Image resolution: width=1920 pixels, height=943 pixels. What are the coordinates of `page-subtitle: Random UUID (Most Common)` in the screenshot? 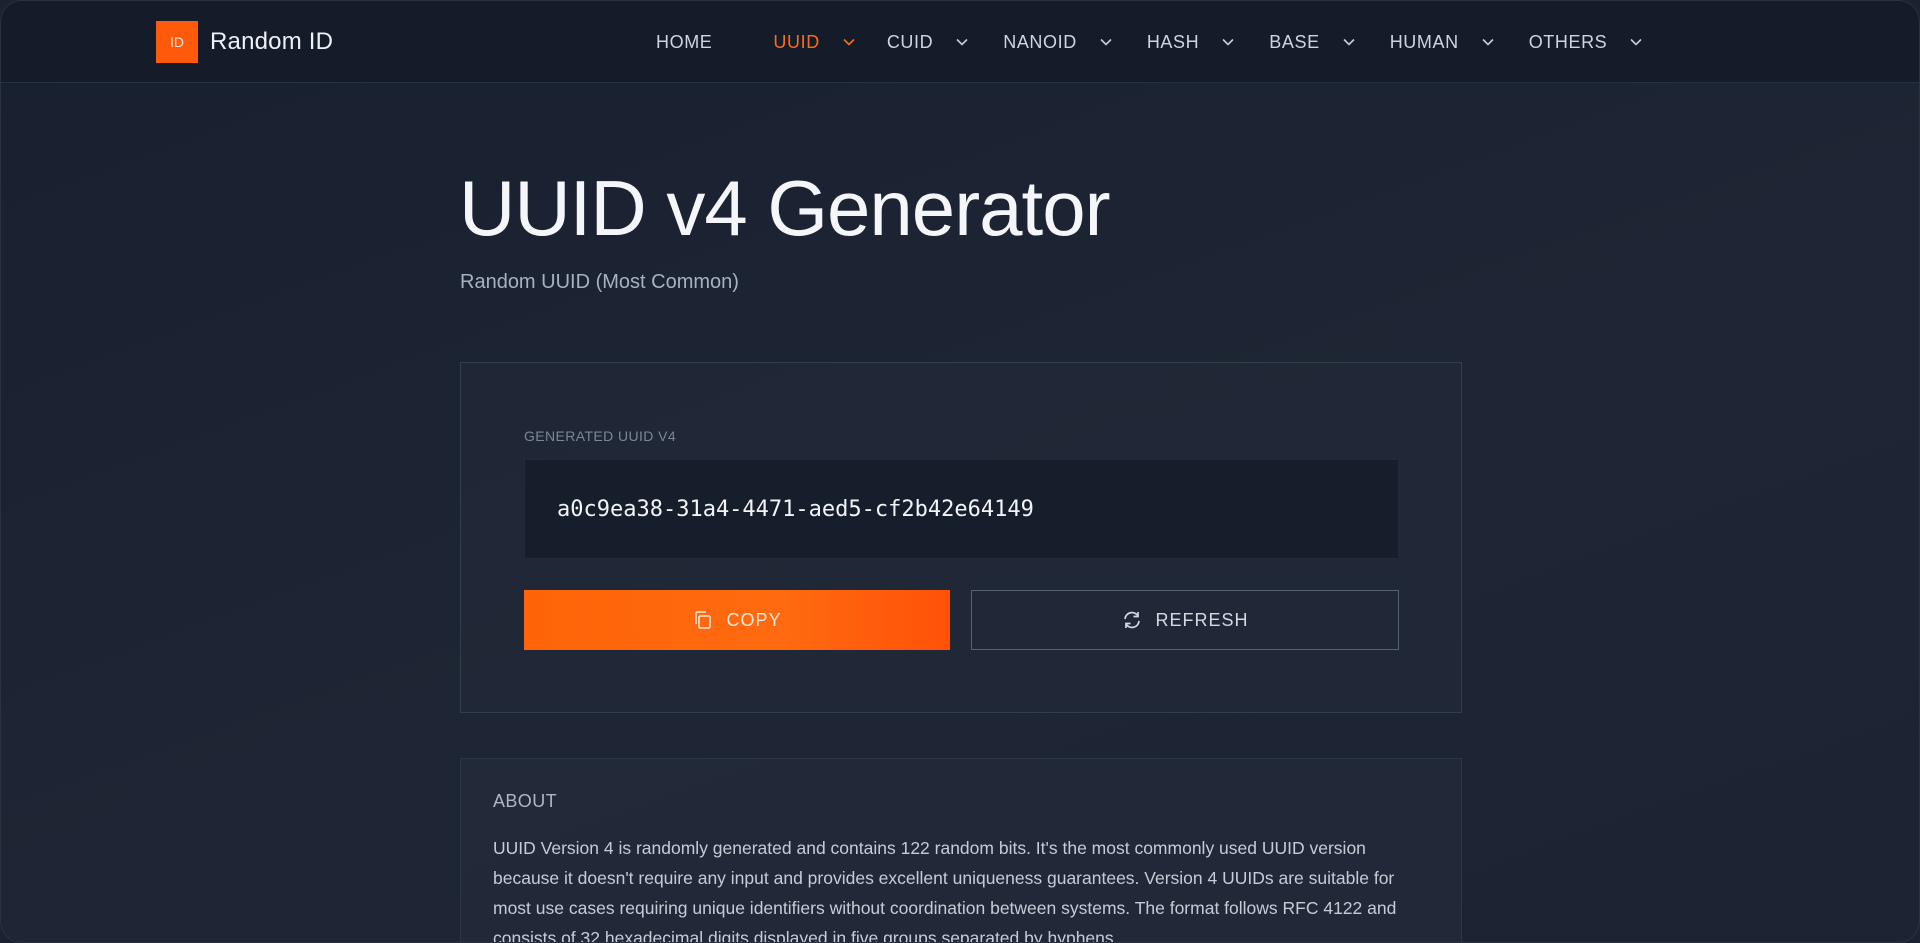 It's located at (599, 282).